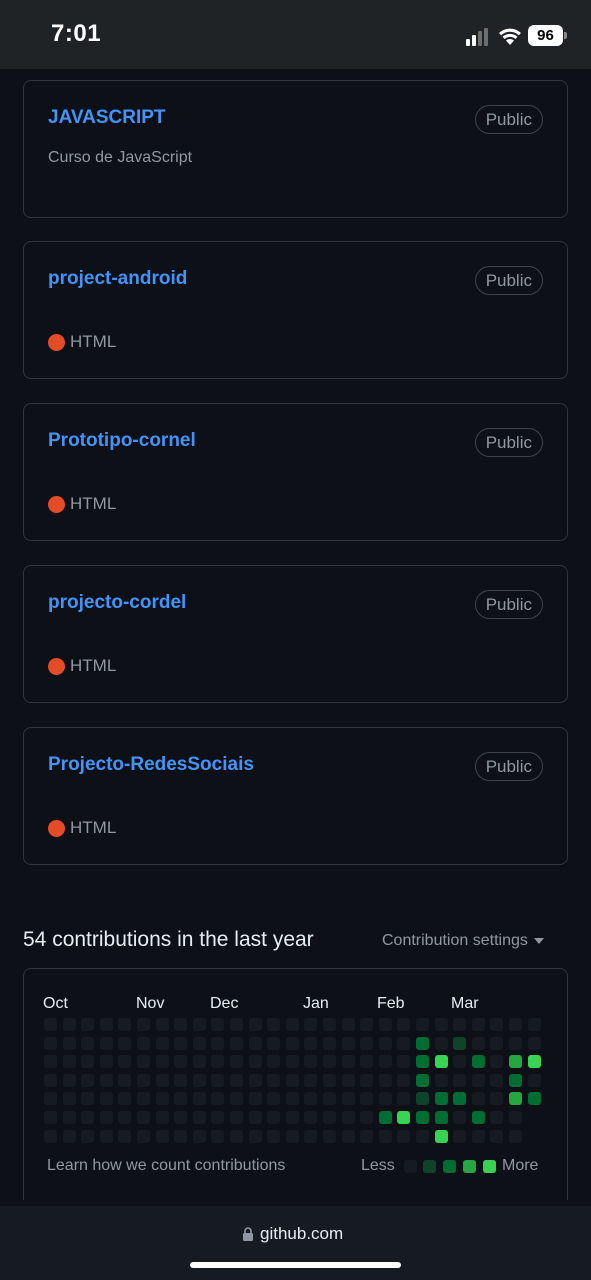 The width and height of the screenshot is (591, 1280). What do you see at coordinates (107, 118) in the screenshot?
I see `repo-name-link: JAVASCRIPT` at bounding box center [107, 118].